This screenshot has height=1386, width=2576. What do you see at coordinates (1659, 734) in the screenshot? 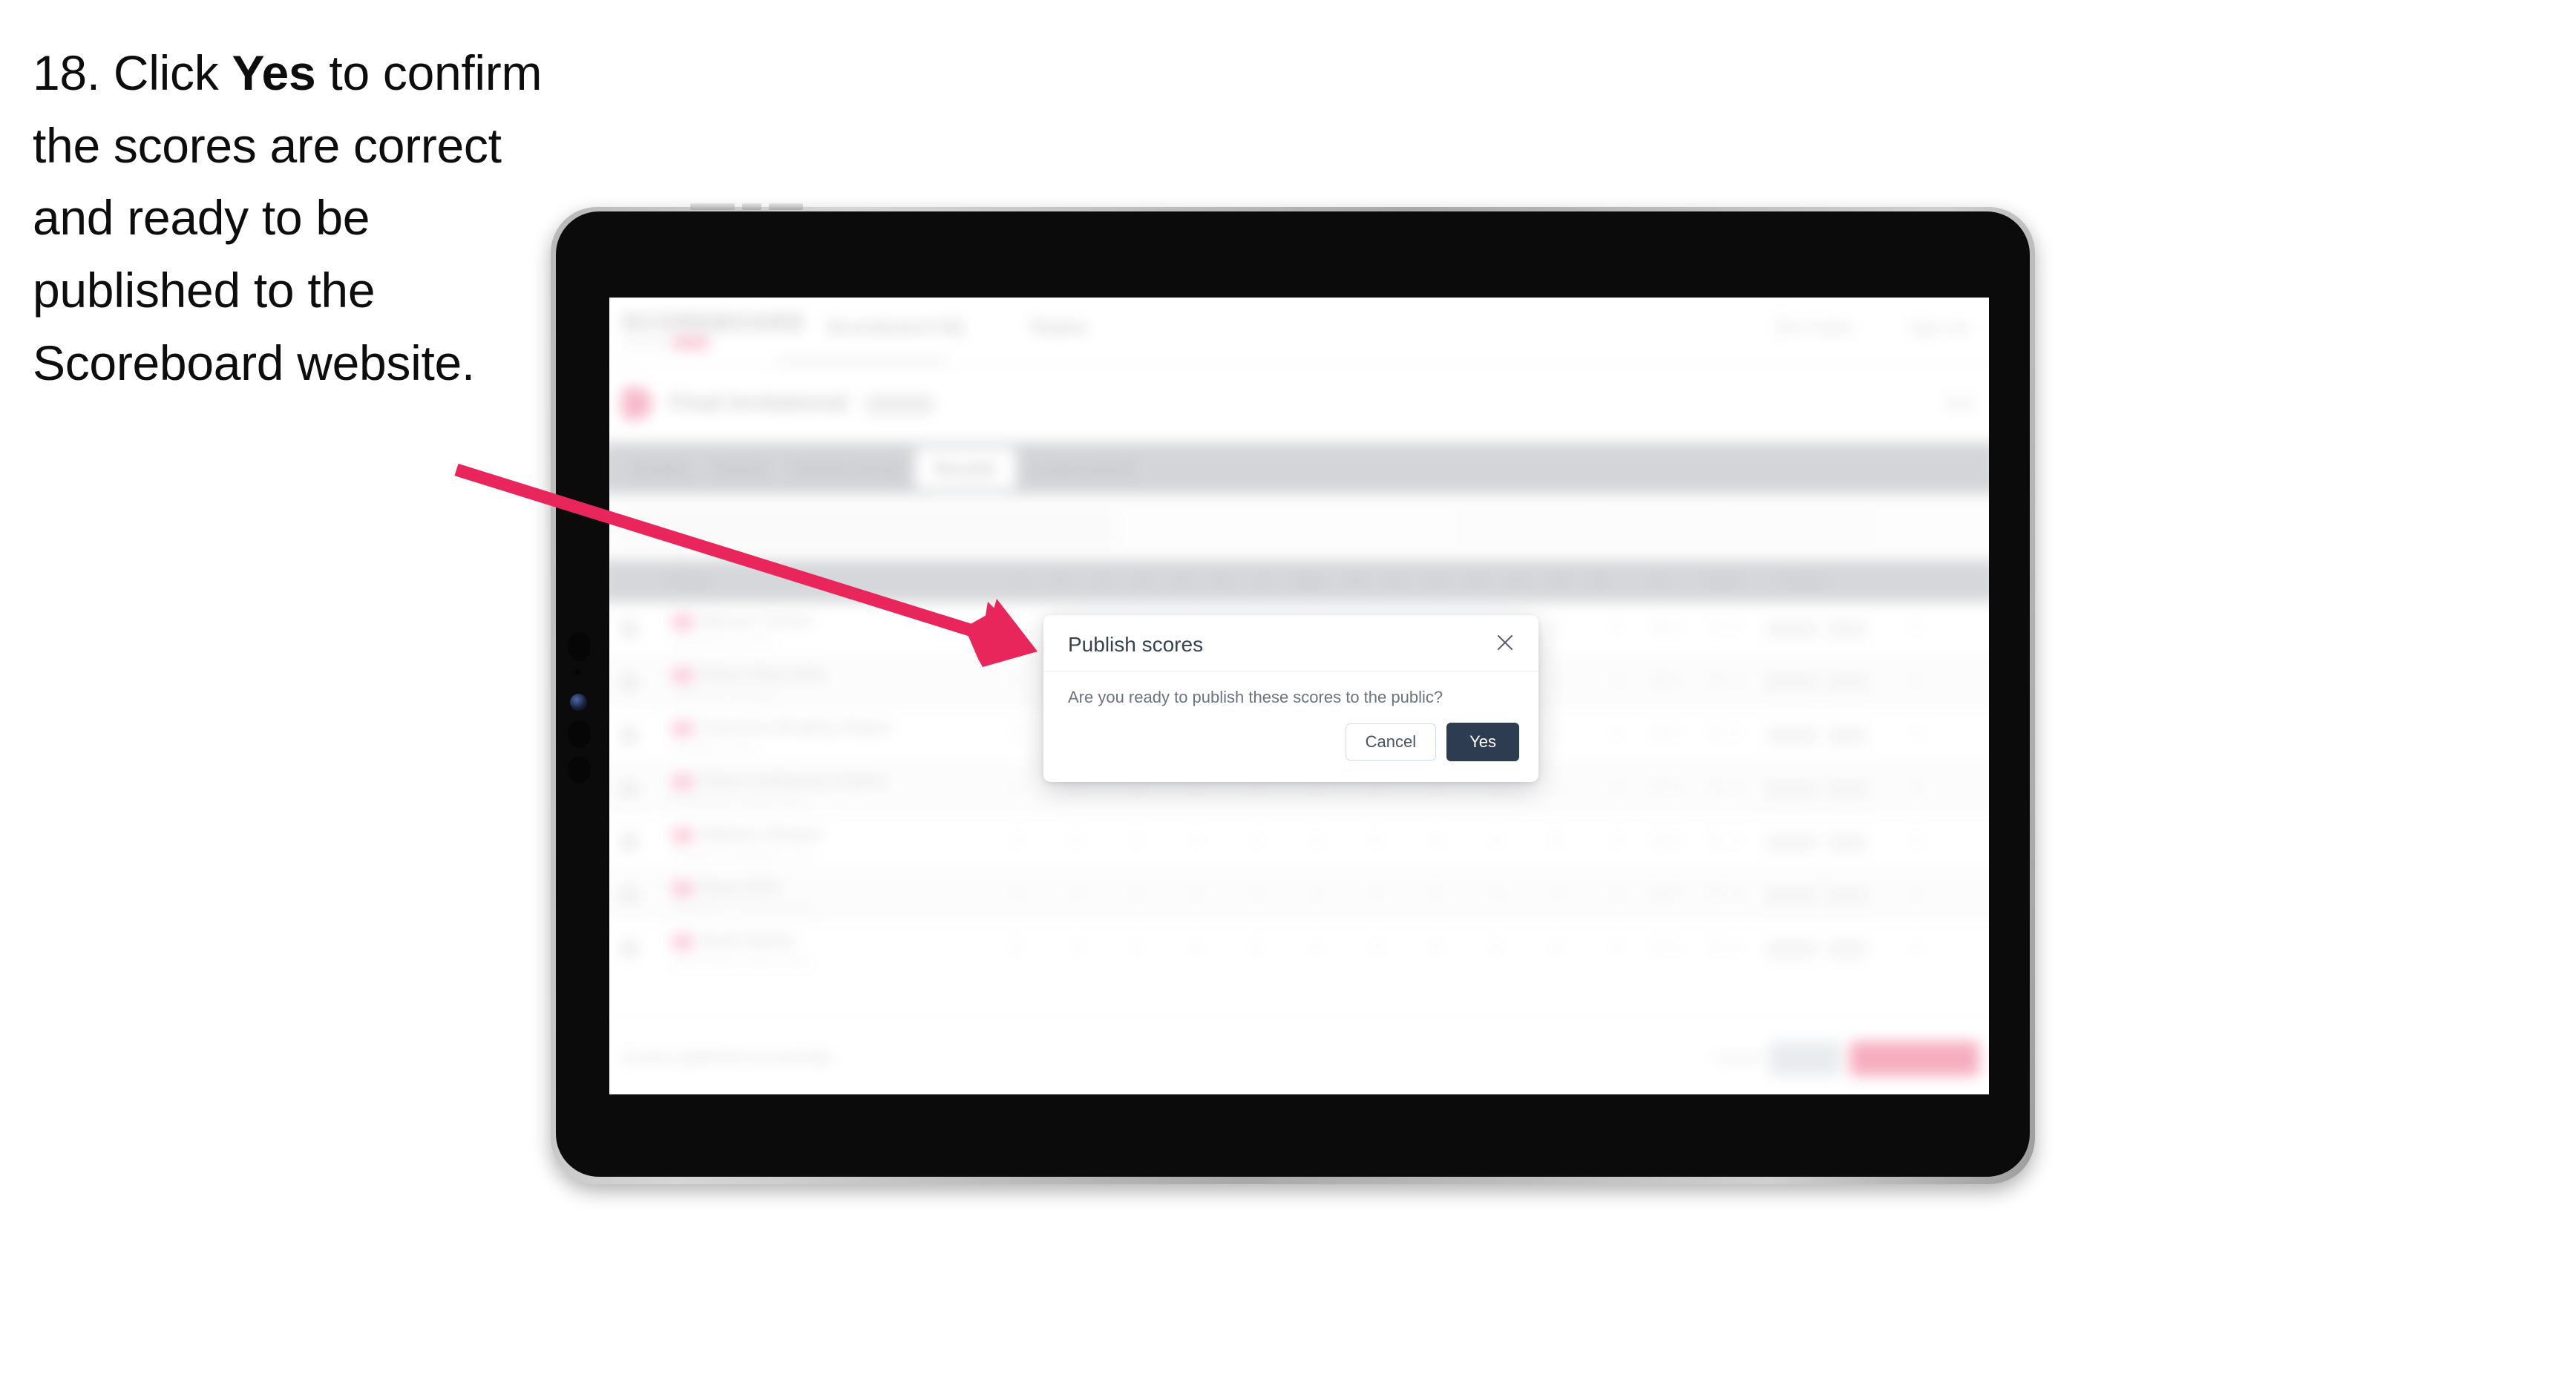
I see `row-out: 35` at bounding box center [1659, 734].